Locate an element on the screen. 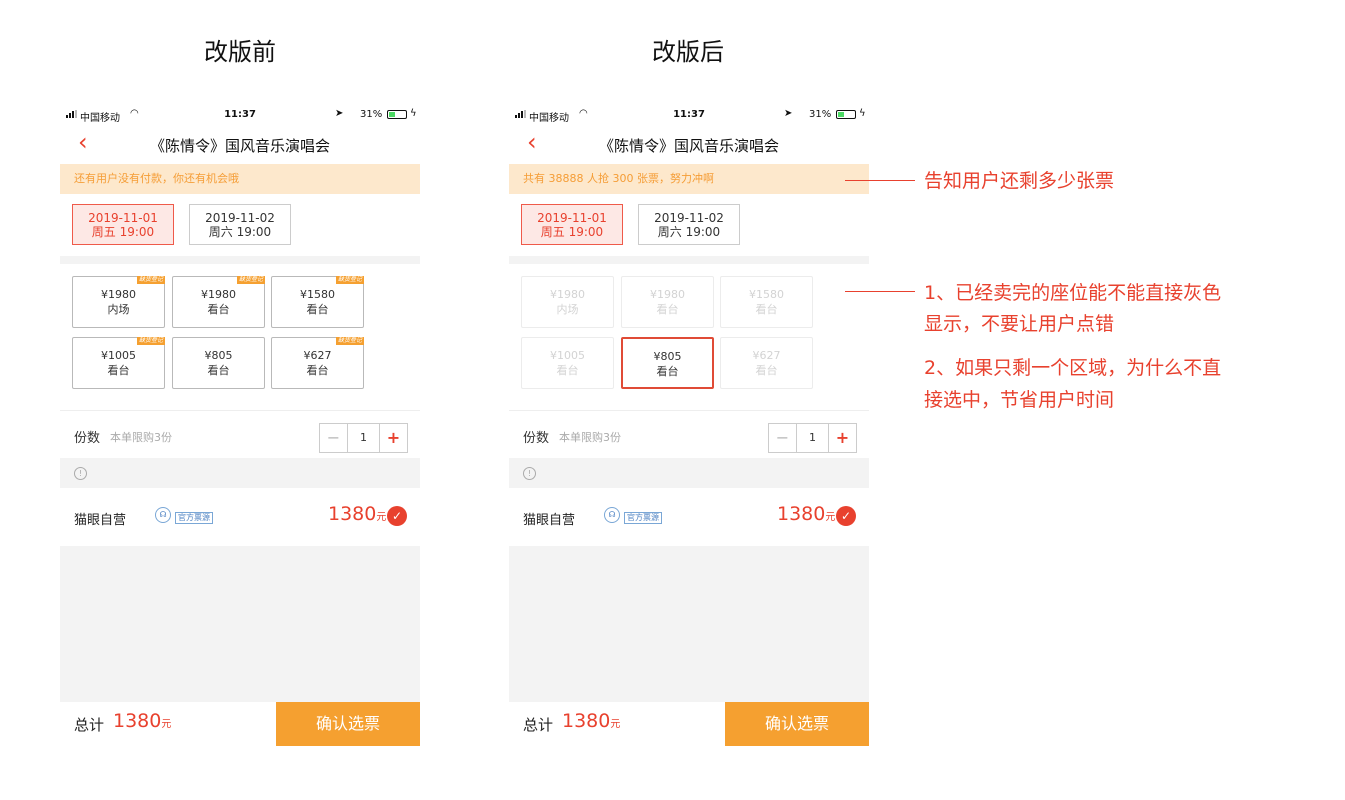 This screenshot has width=1345, height=800. date-selector: 2019-11-01 周五 19:00 2019-11-02 周六 19:00 is located at coordinates (240, 225).